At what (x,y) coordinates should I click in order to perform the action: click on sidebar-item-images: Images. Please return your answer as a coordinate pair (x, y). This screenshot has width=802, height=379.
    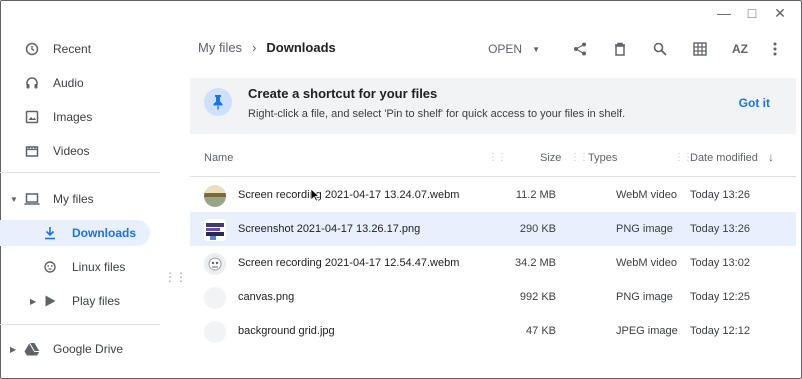
    Looking at the image, I should click on (75, 117).